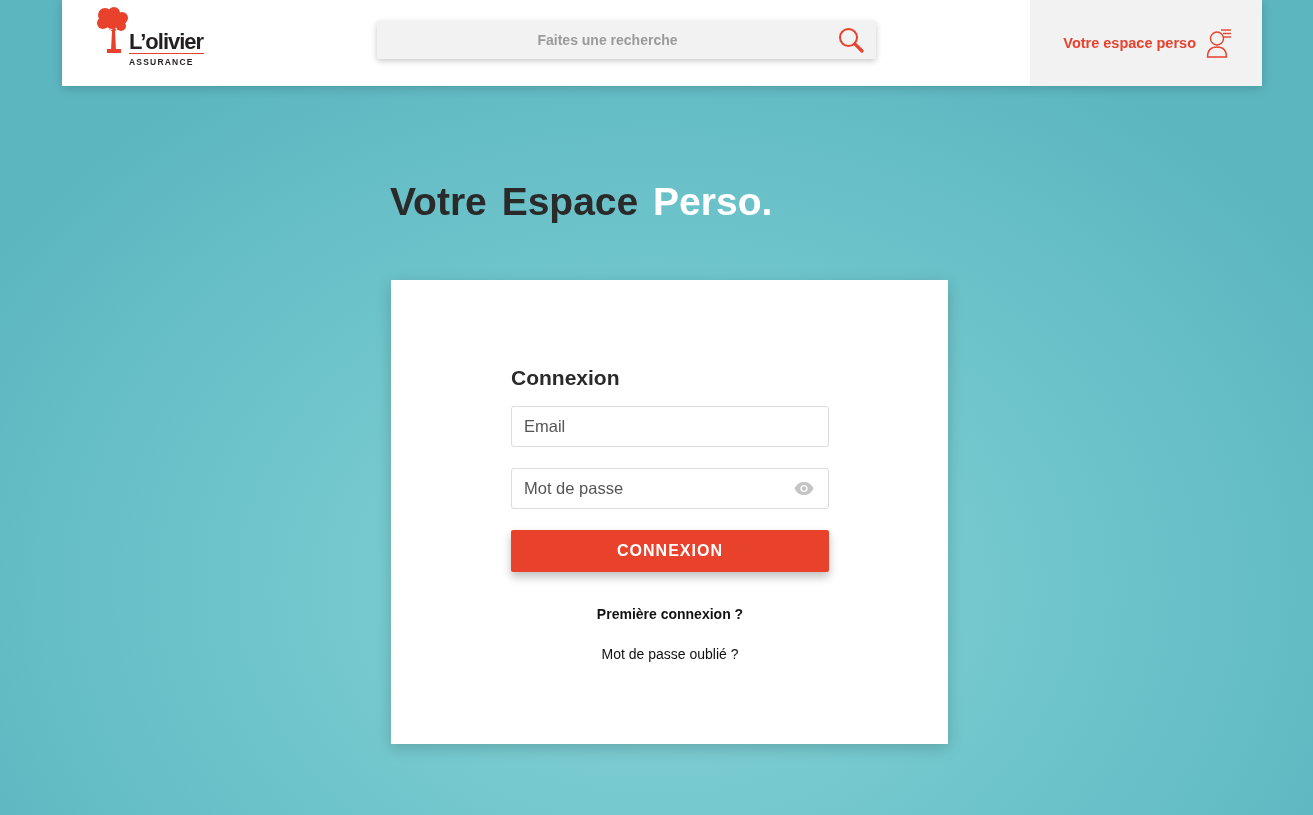  What do you see at coordinates (670, 614) in the screenshot?
I see `link: Première connexion ?` at bounding box center [670, 614].